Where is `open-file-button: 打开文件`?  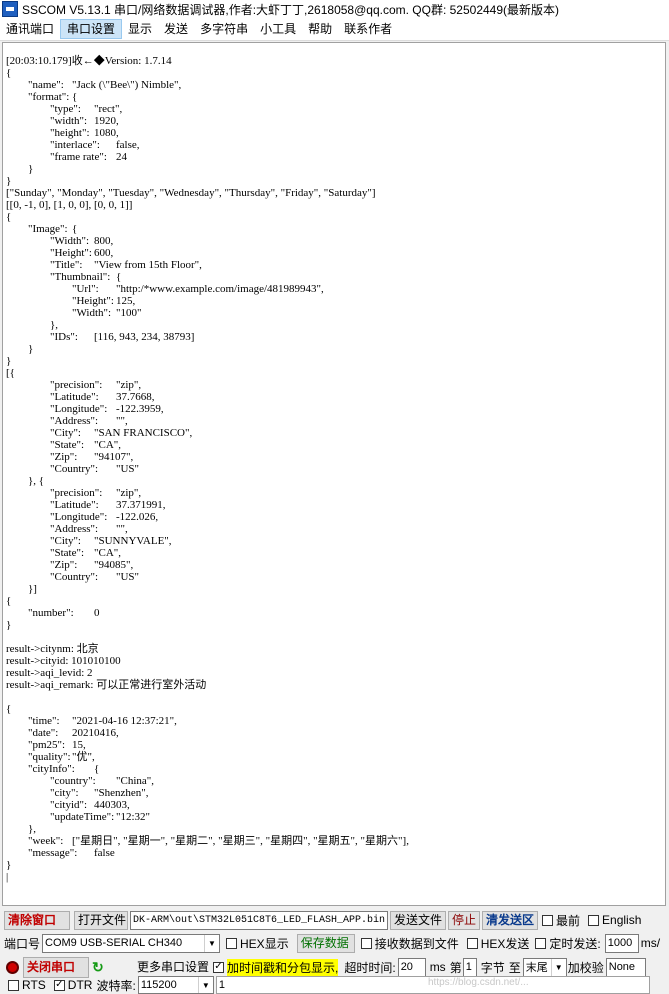 open-file-button: 打开文件 is located at coordinates (101, 920).